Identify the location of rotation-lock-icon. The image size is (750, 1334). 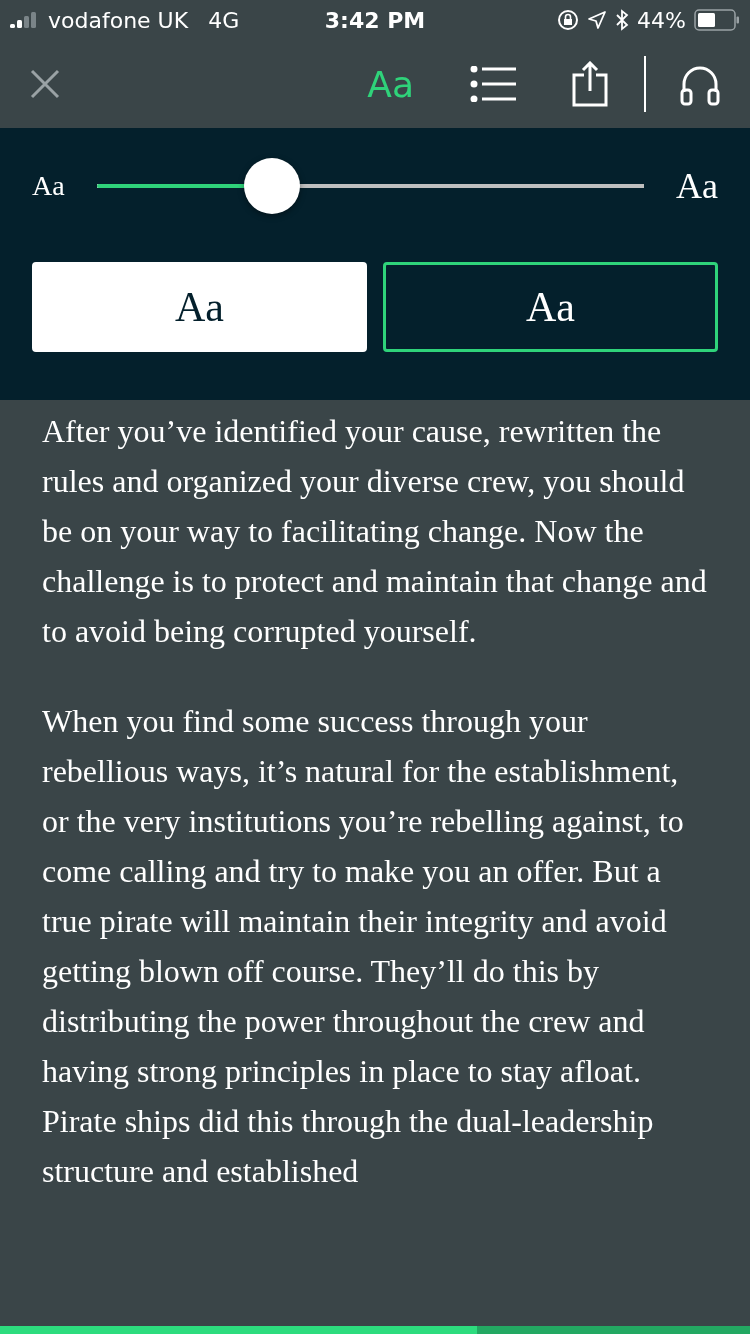
(568, 20).